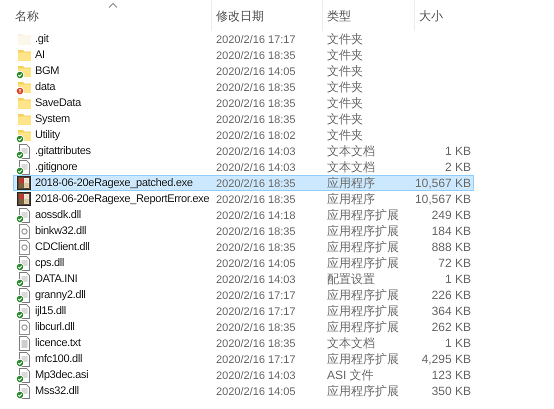 The height and width of the screenshot is (409, 554). I want to click on file-row: DATA.INI 2020/2/16 14:03 配置设置 1 KB, so click(243, 279).